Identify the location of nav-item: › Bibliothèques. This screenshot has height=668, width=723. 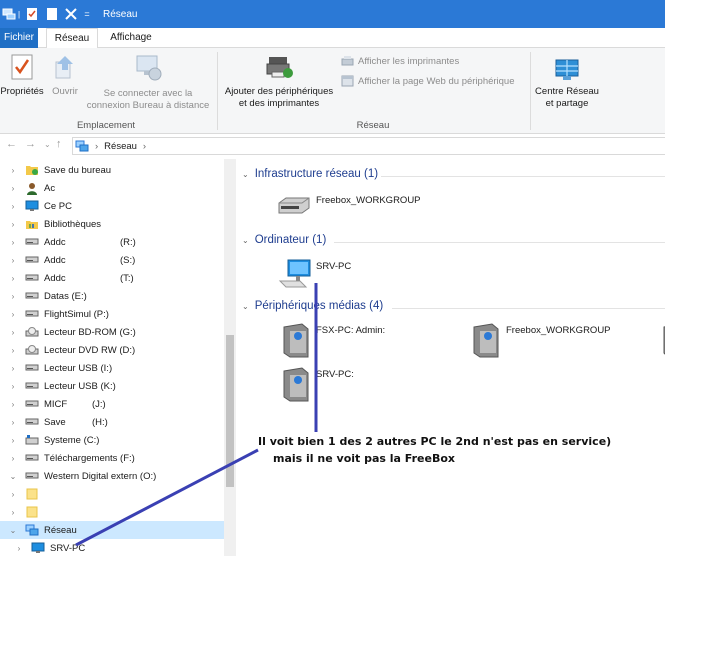
(112, 224).